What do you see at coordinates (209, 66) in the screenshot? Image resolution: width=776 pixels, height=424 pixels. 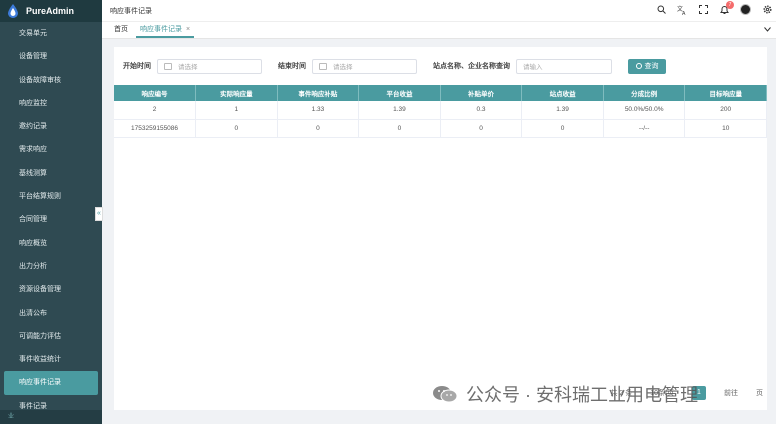 I see `start-time-picker: 请选择` at bounding box center [209, 66].